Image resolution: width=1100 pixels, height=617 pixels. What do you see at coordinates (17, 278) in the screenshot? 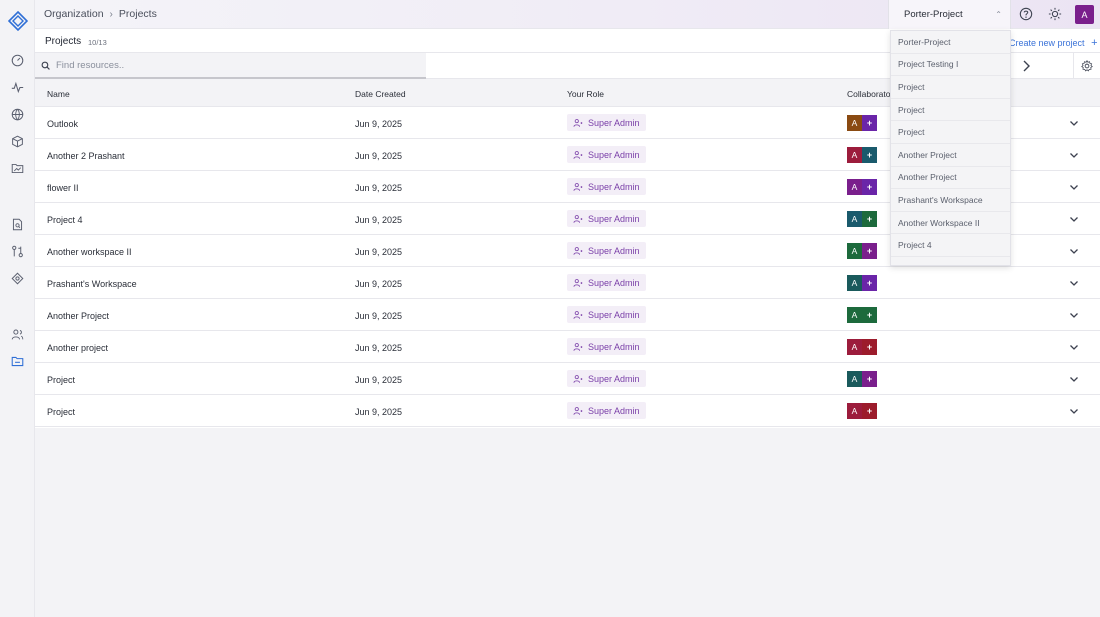
I see `eye-diamond-icon` at bounding box center [17, 278].